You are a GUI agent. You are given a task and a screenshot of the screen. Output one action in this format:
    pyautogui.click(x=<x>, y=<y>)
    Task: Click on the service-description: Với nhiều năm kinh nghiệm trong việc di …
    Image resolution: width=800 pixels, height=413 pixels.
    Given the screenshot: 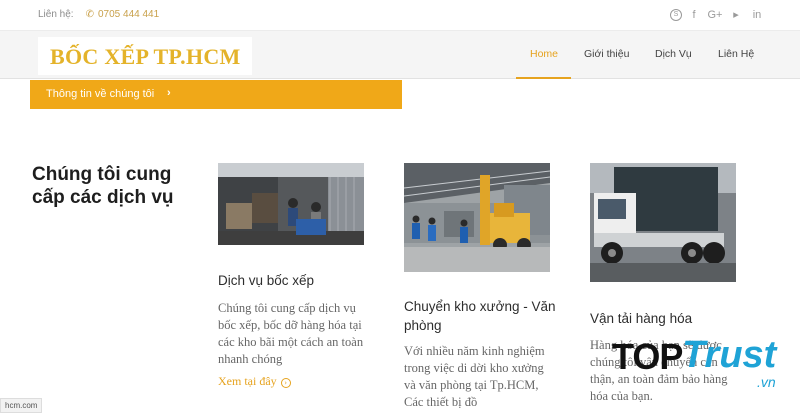 What is the action you would take?
    pyautogui.click(x=474, y=376)
    